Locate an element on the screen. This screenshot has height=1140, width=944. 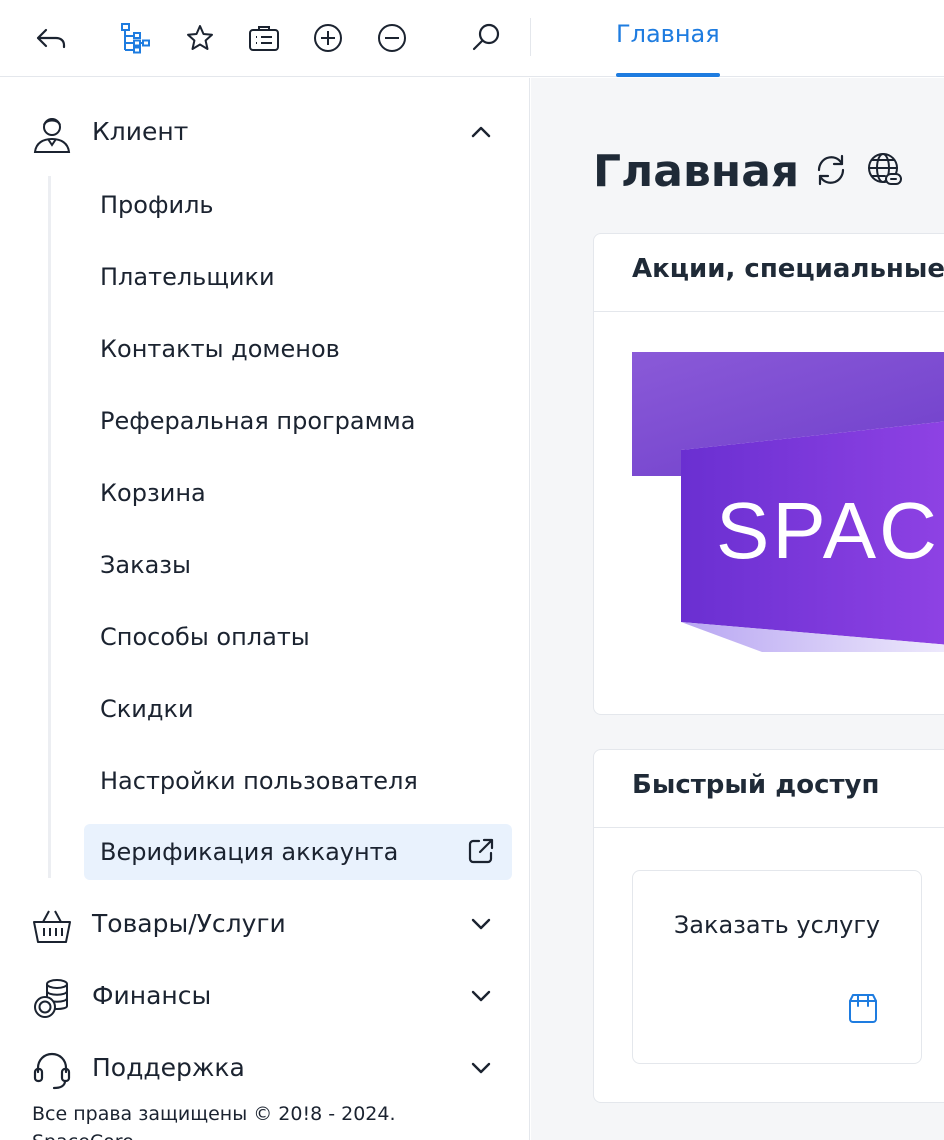
sidebar-item-discounts: Скидки is located at coordinates (298, 709).